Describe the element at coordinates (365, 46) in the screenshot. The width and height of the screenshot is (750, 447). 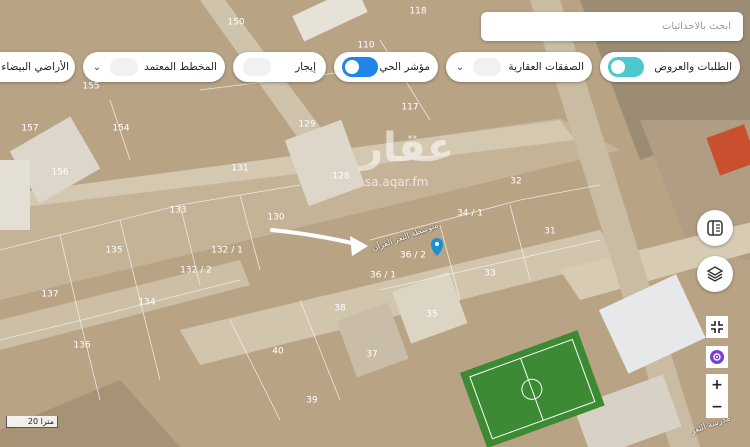
I see `parcel-number-label: 110` at that location.